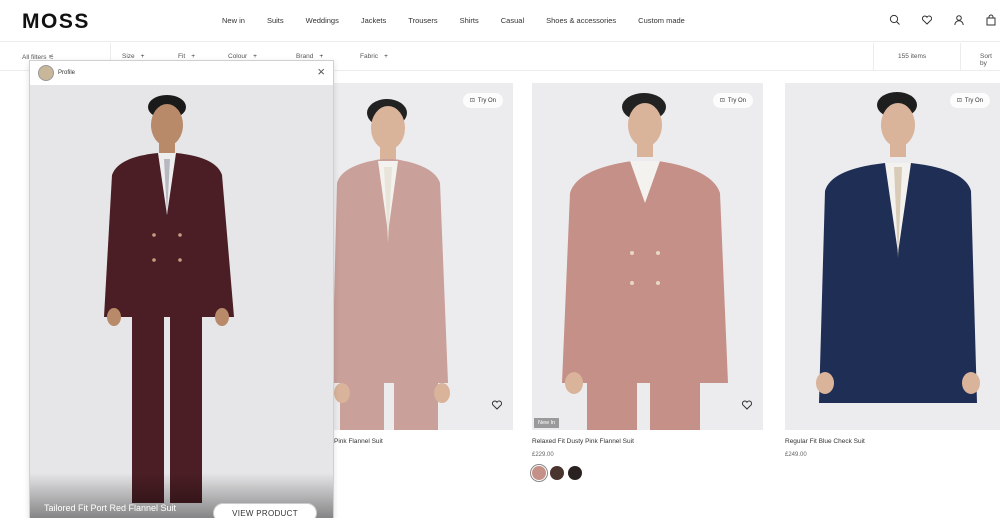 This screenshot has height=518, width=1000. What do you see at coordinates (275, 20) in the screenshot?
I see `nav-suits: Suits` at bounding box center [275, 20].